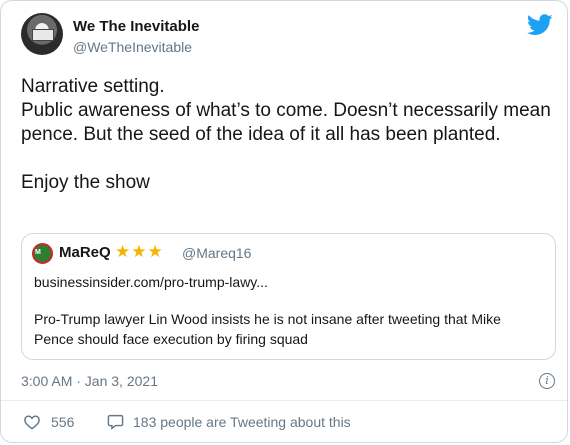  Describe the element at coordinates (85, 182) in the screenshot. I see `tweet-line: Enjoy the show` at that location.